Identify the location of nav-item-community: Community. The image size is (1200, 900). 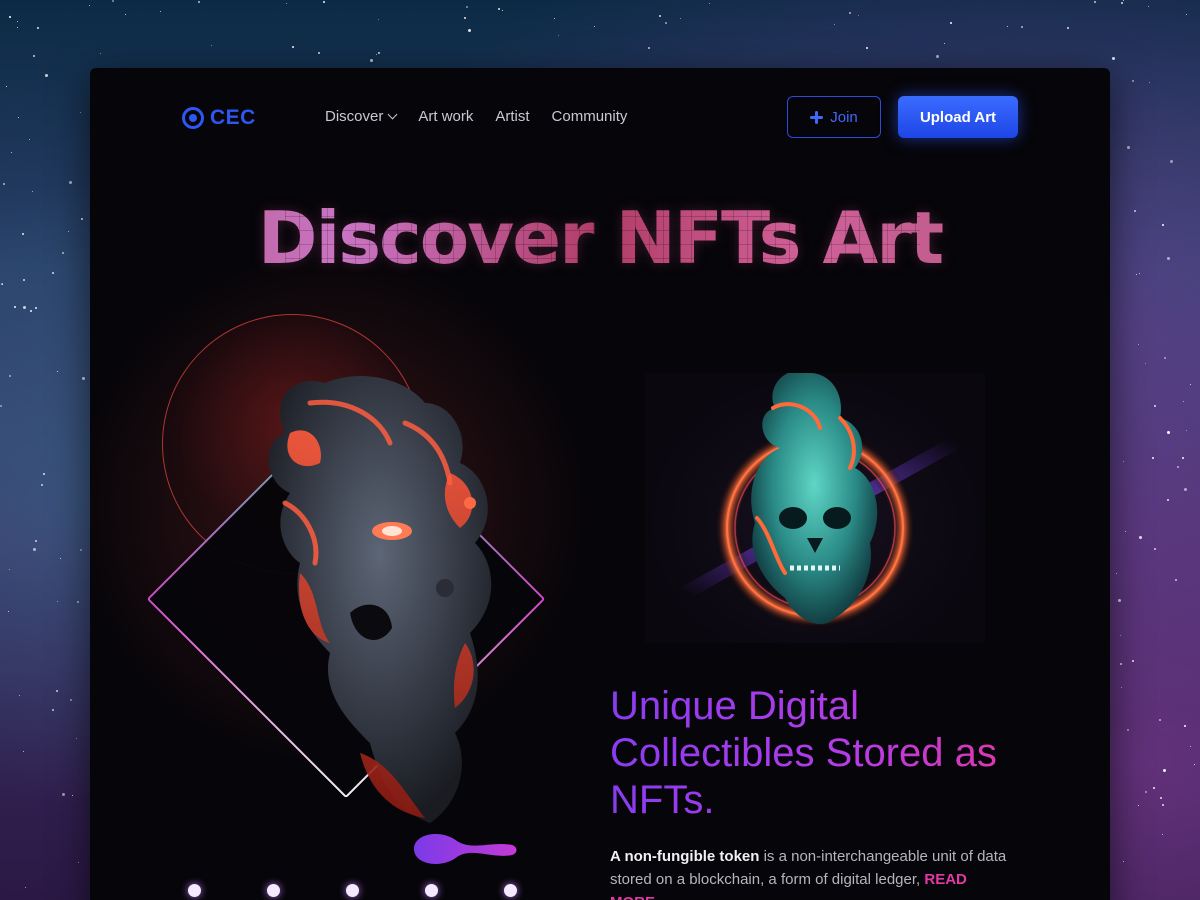
(590, 116).